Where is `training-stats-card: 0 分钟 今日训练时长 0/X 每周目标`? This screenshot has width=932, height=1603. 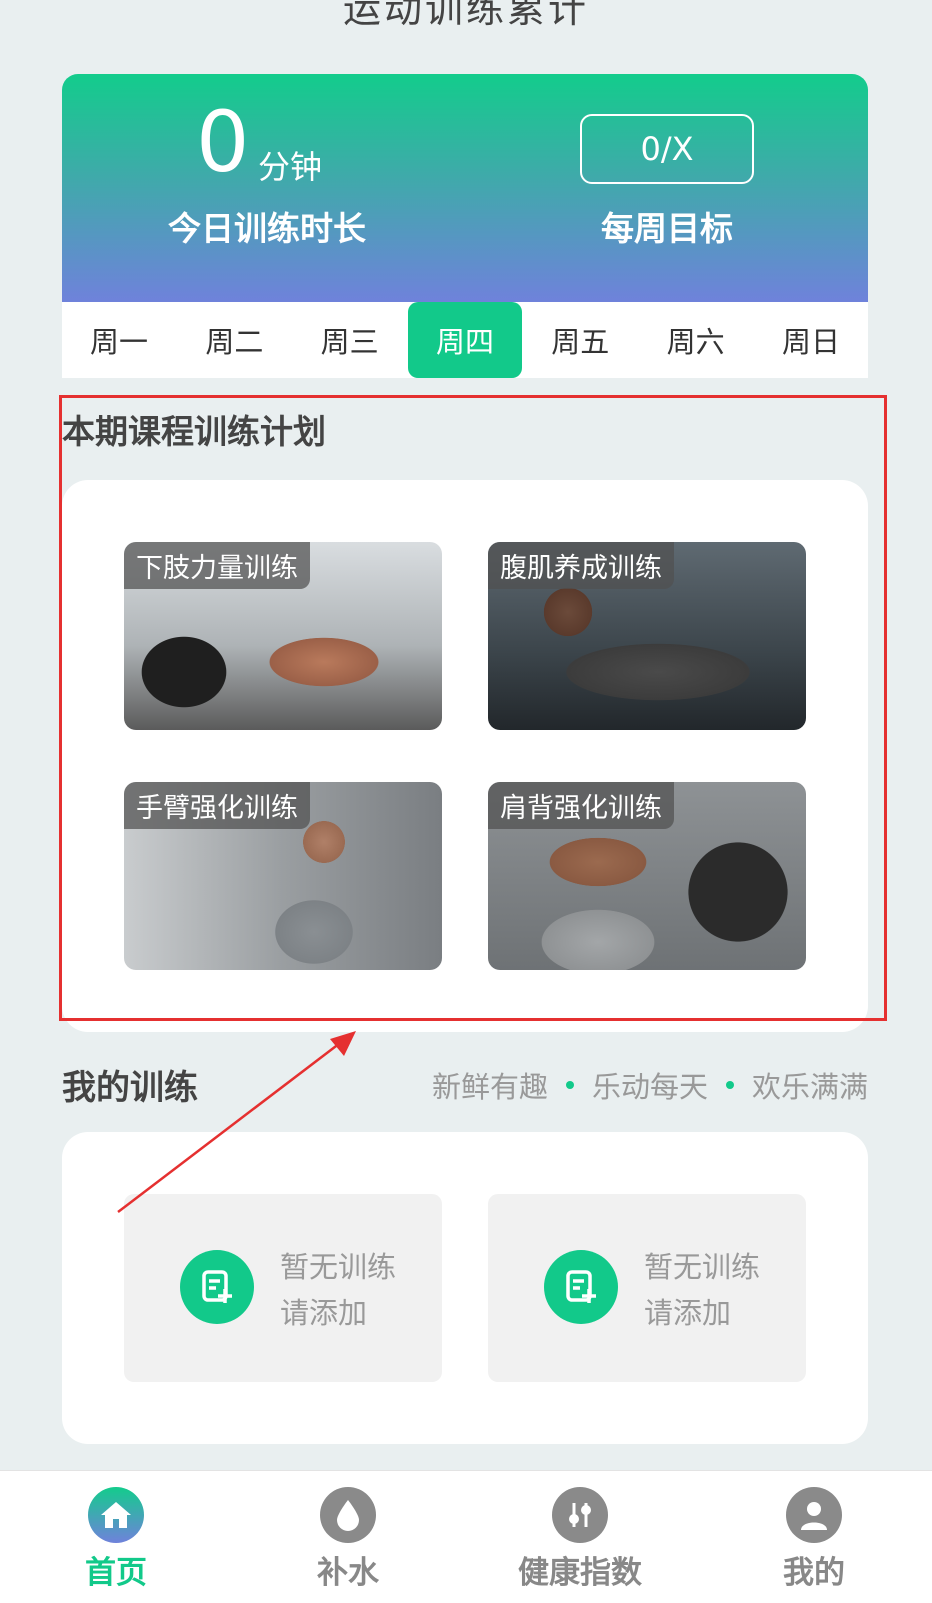
training-stats-card: 0 分钟 今日训练时长 0/X 每周目标 is located at coordinates (465, 188).